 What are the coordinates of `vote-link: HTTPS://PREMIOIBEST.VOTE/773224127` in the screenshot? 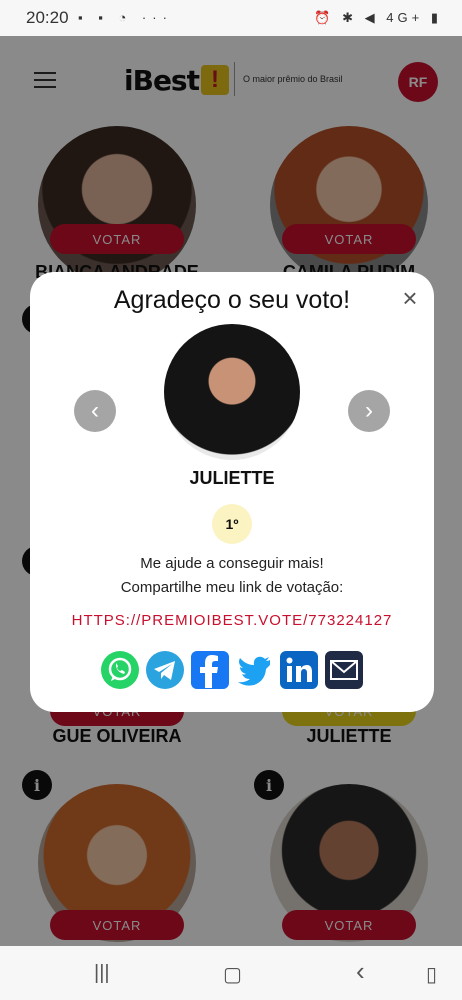 It's located at (232, 620).